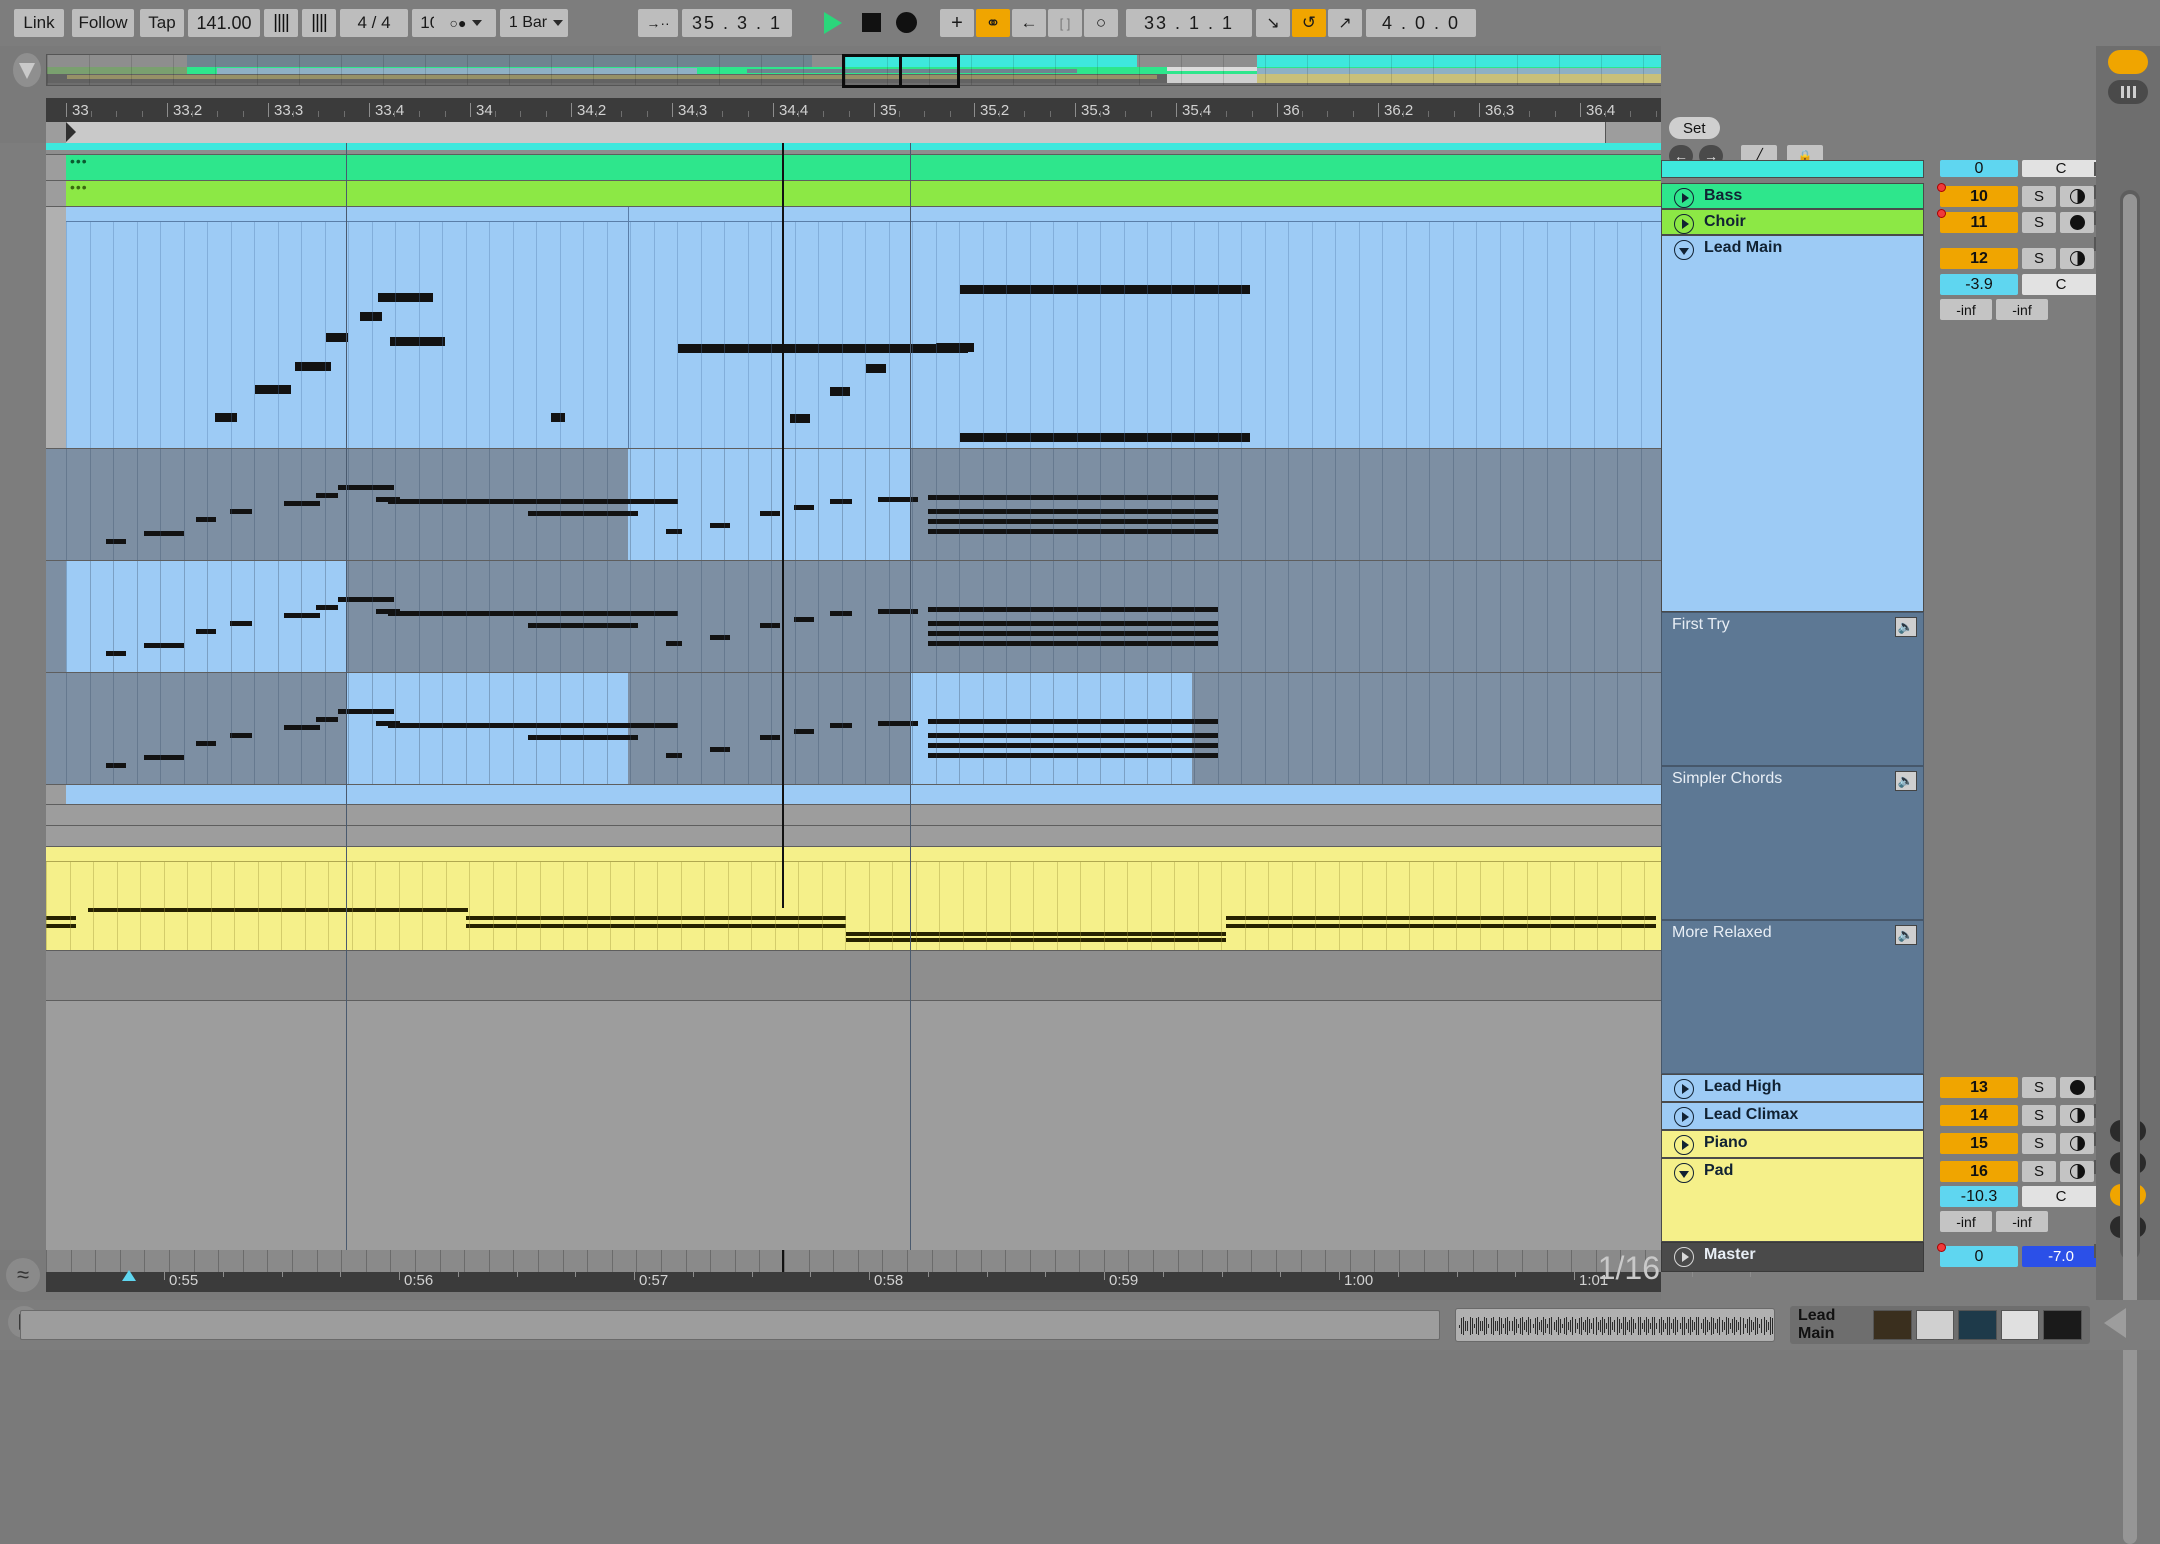 The height and width of the screenshot is (1544, 2160). Describe the element at coordinates (1421, 23) in the screenshot. I see `loop-length-field: 4 . 0 . 0` at that location.